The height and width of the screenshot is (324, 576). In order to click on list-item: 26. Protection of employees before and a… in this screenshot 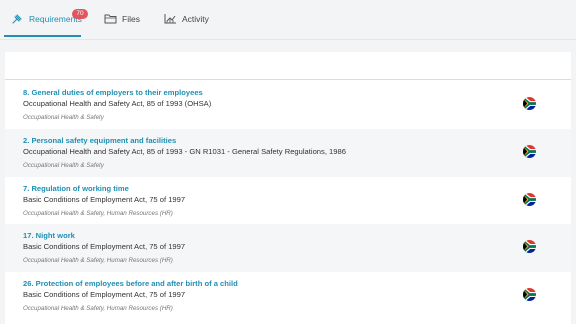, I will do `click(288, 296)`.